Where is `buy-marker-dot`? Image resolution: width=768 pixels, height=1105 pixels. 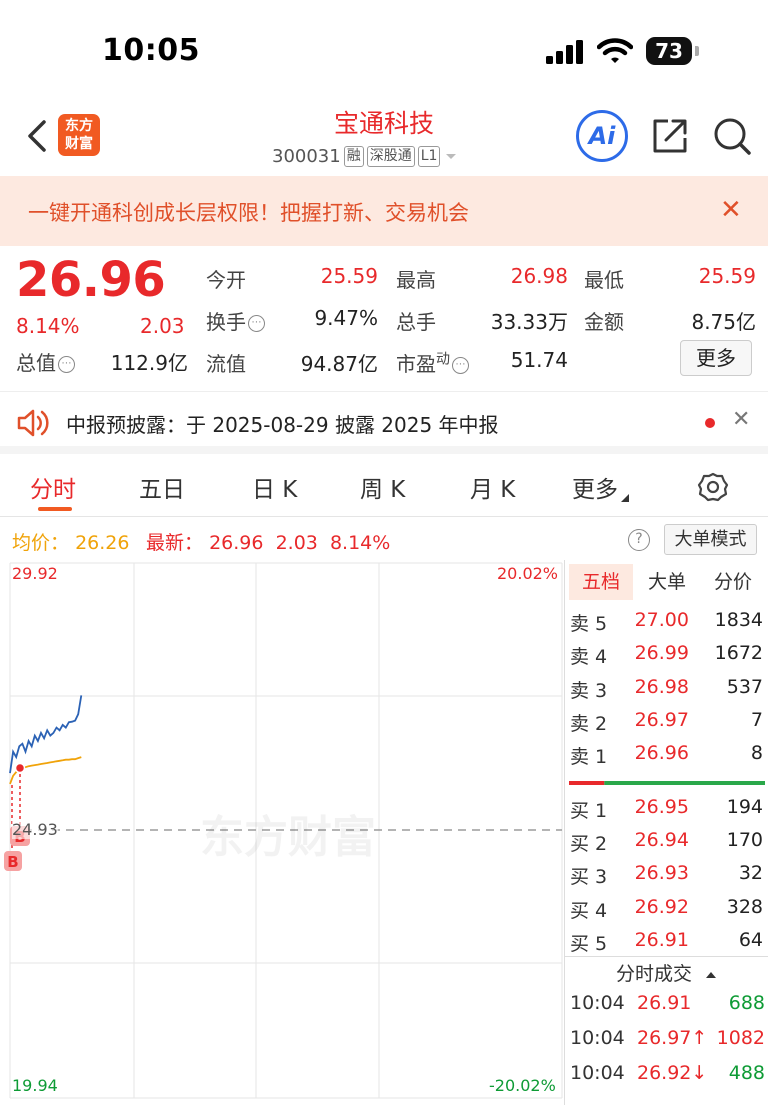 buy-marker-dot is located at coordinates (20, 768).